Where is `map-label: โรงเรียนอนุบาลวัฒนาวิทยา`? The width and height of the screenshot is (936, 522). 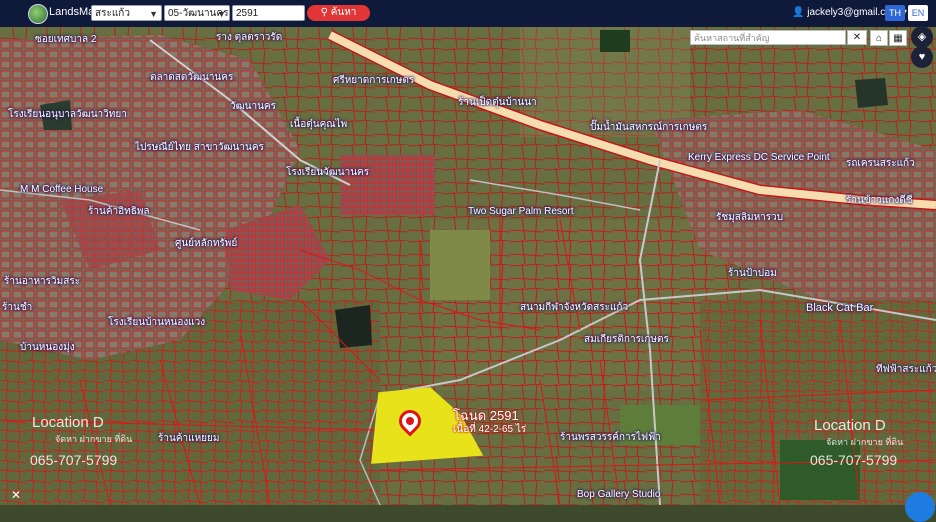 map-label: โรงเรียนอนุบาลวัฒนาวิทยา is located at coordinates (67, 114).